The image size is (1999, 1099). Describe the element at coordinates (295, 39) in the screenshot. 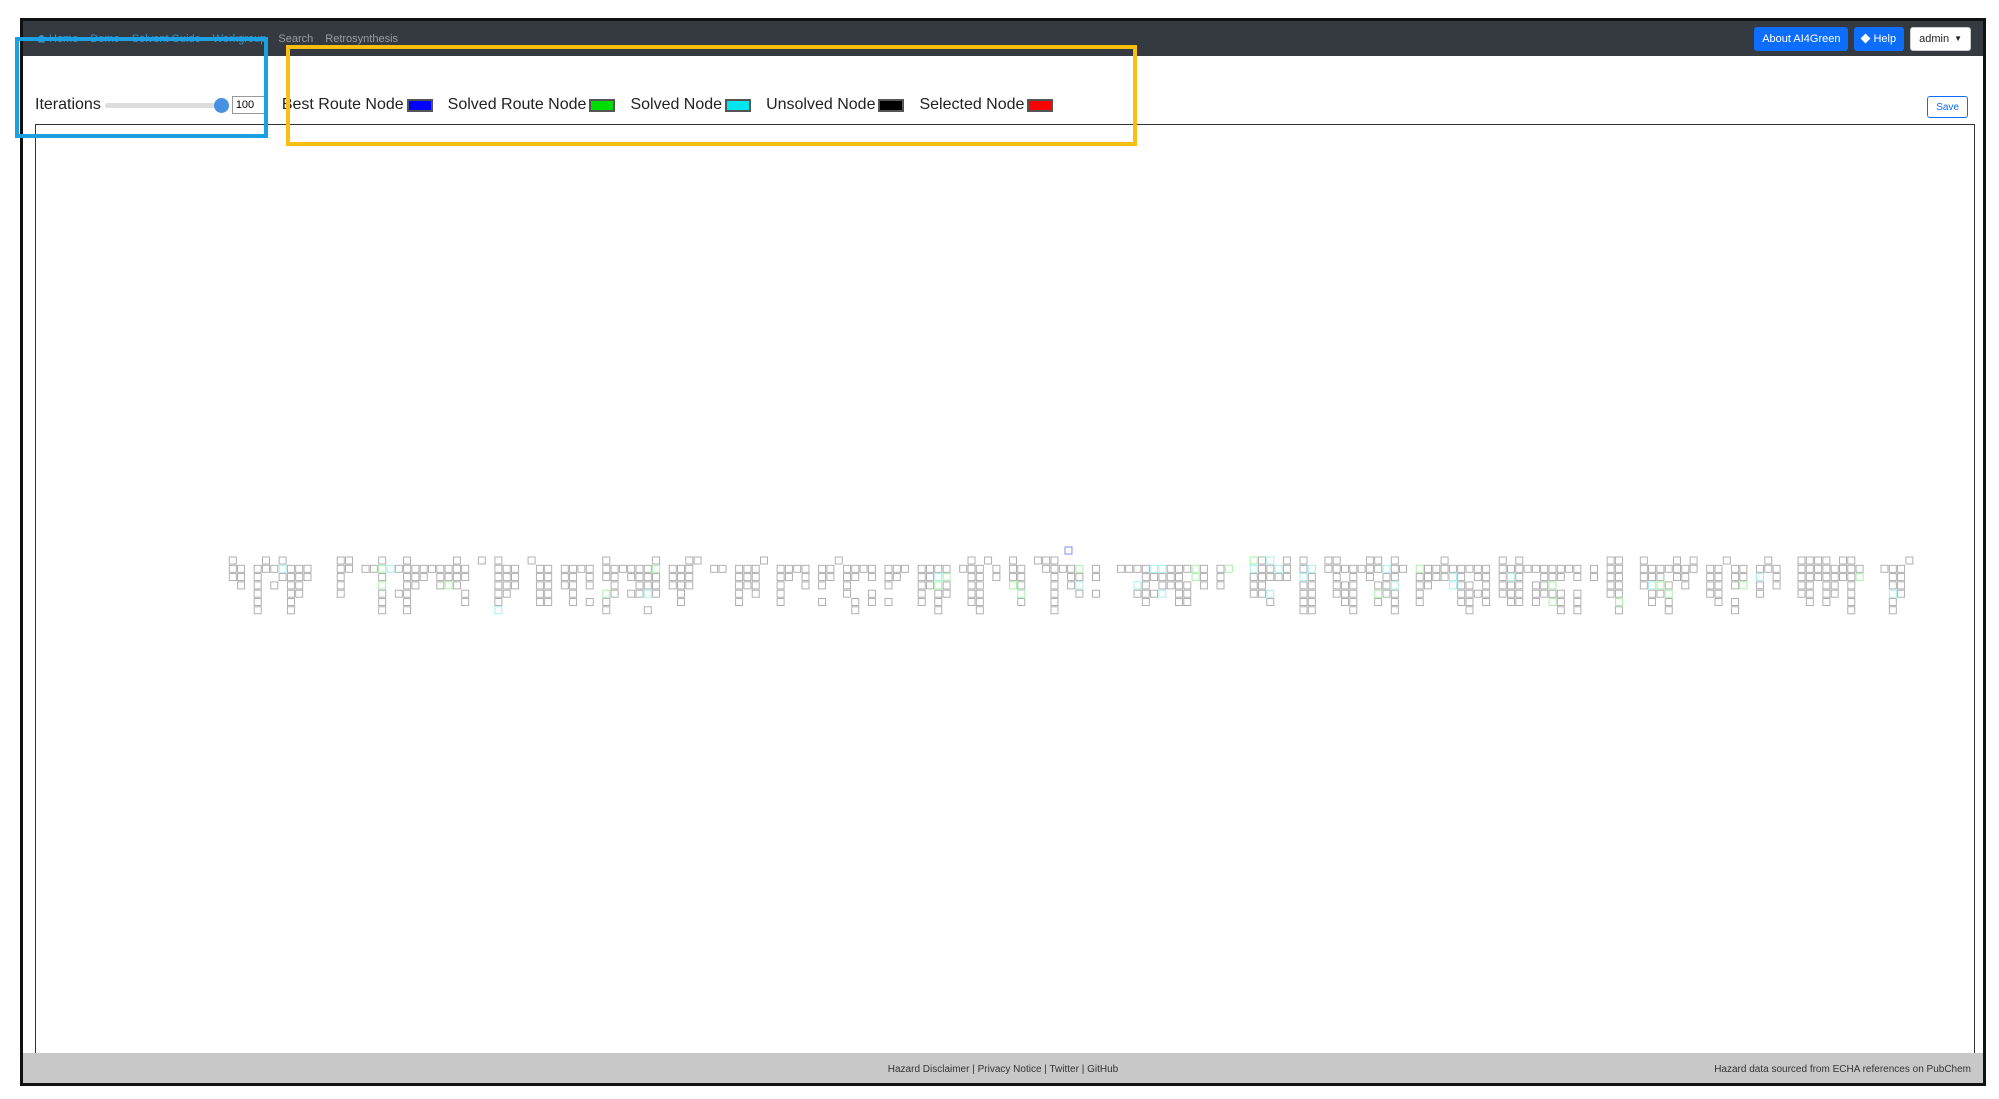

I see `nav-search: Search` at that location.